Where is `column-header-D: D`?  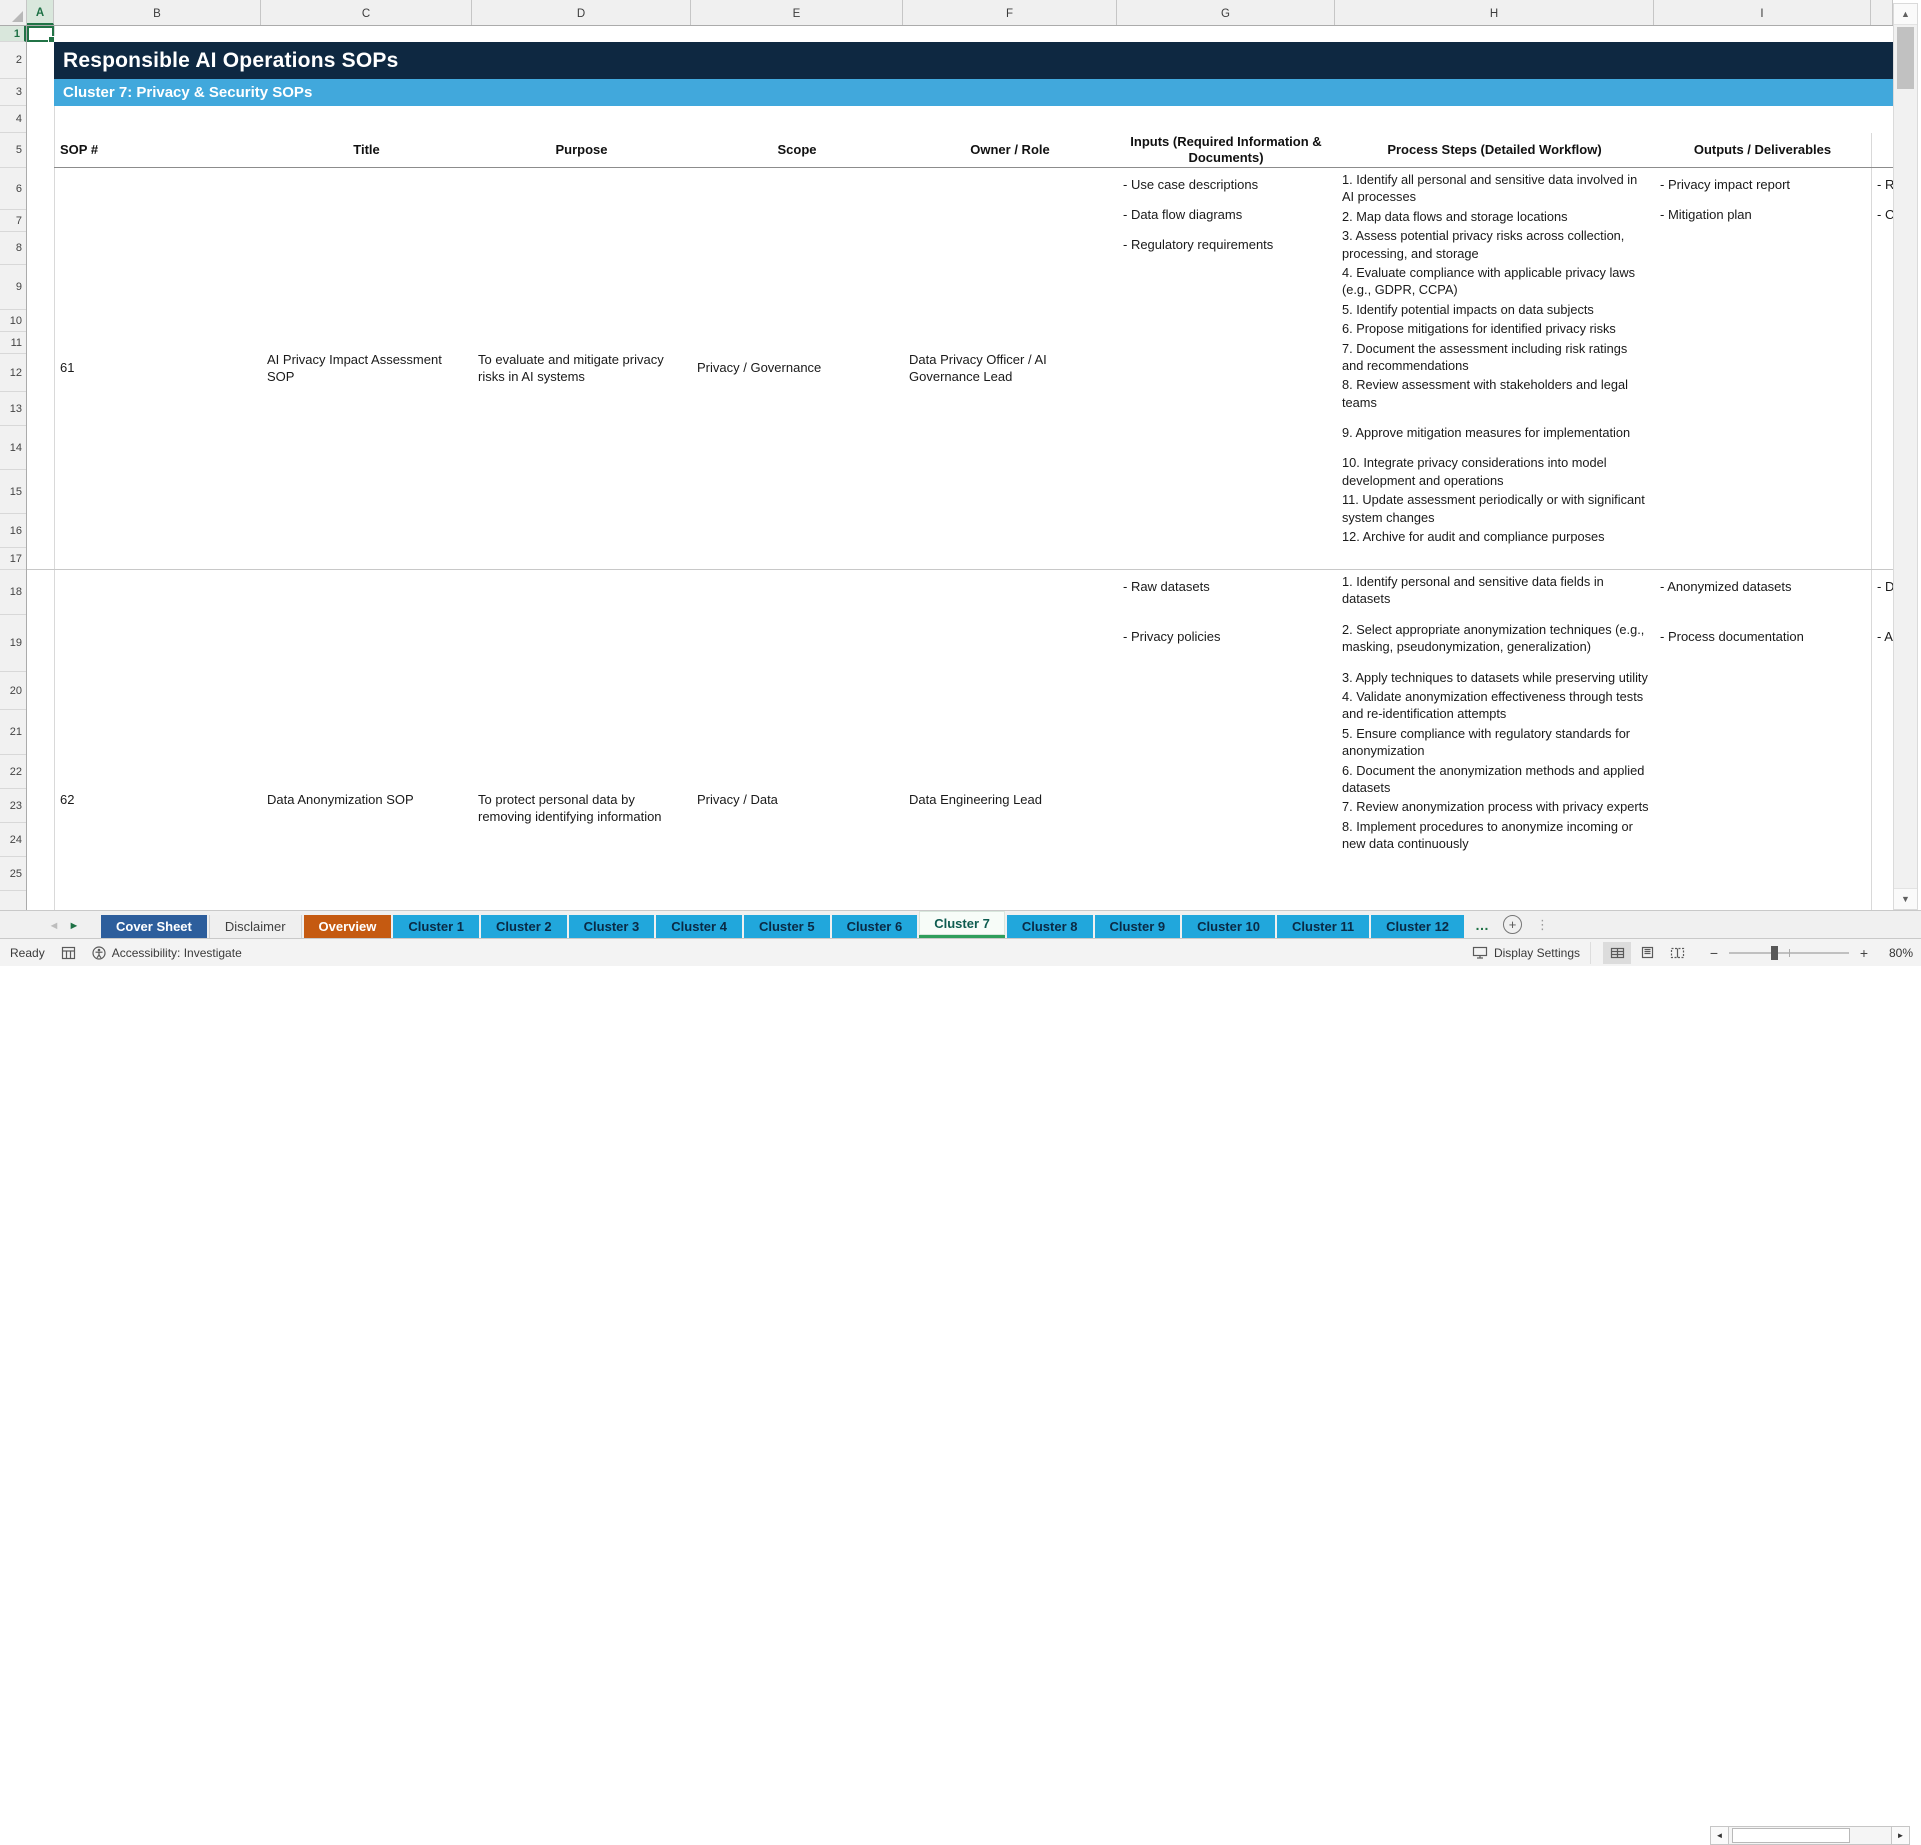
column-header-D: D is located at coordinates (581, 12).